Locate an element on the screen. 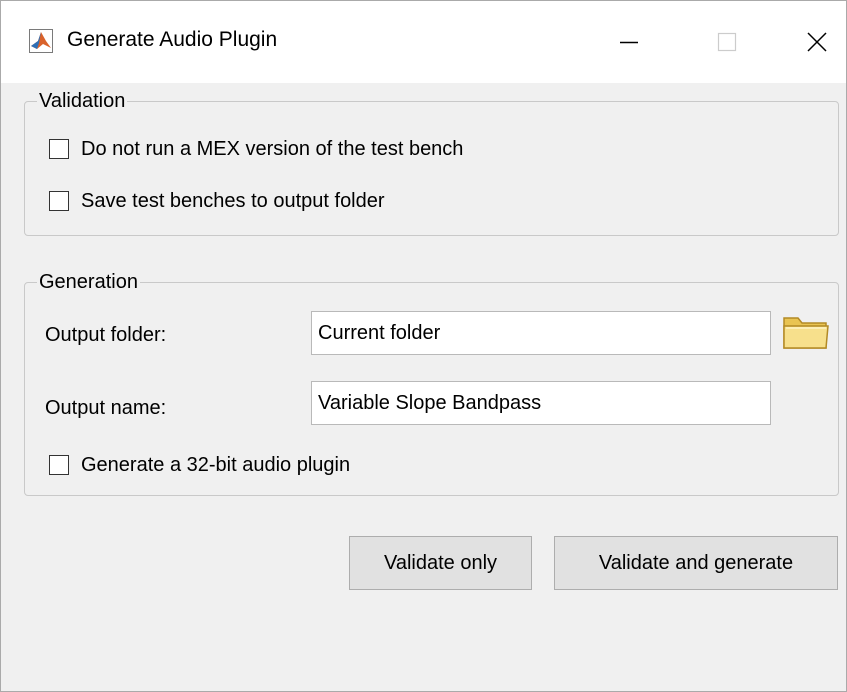 This screenshot has height=692, width=847. maximize-icon is located at coordinates (727, 42).